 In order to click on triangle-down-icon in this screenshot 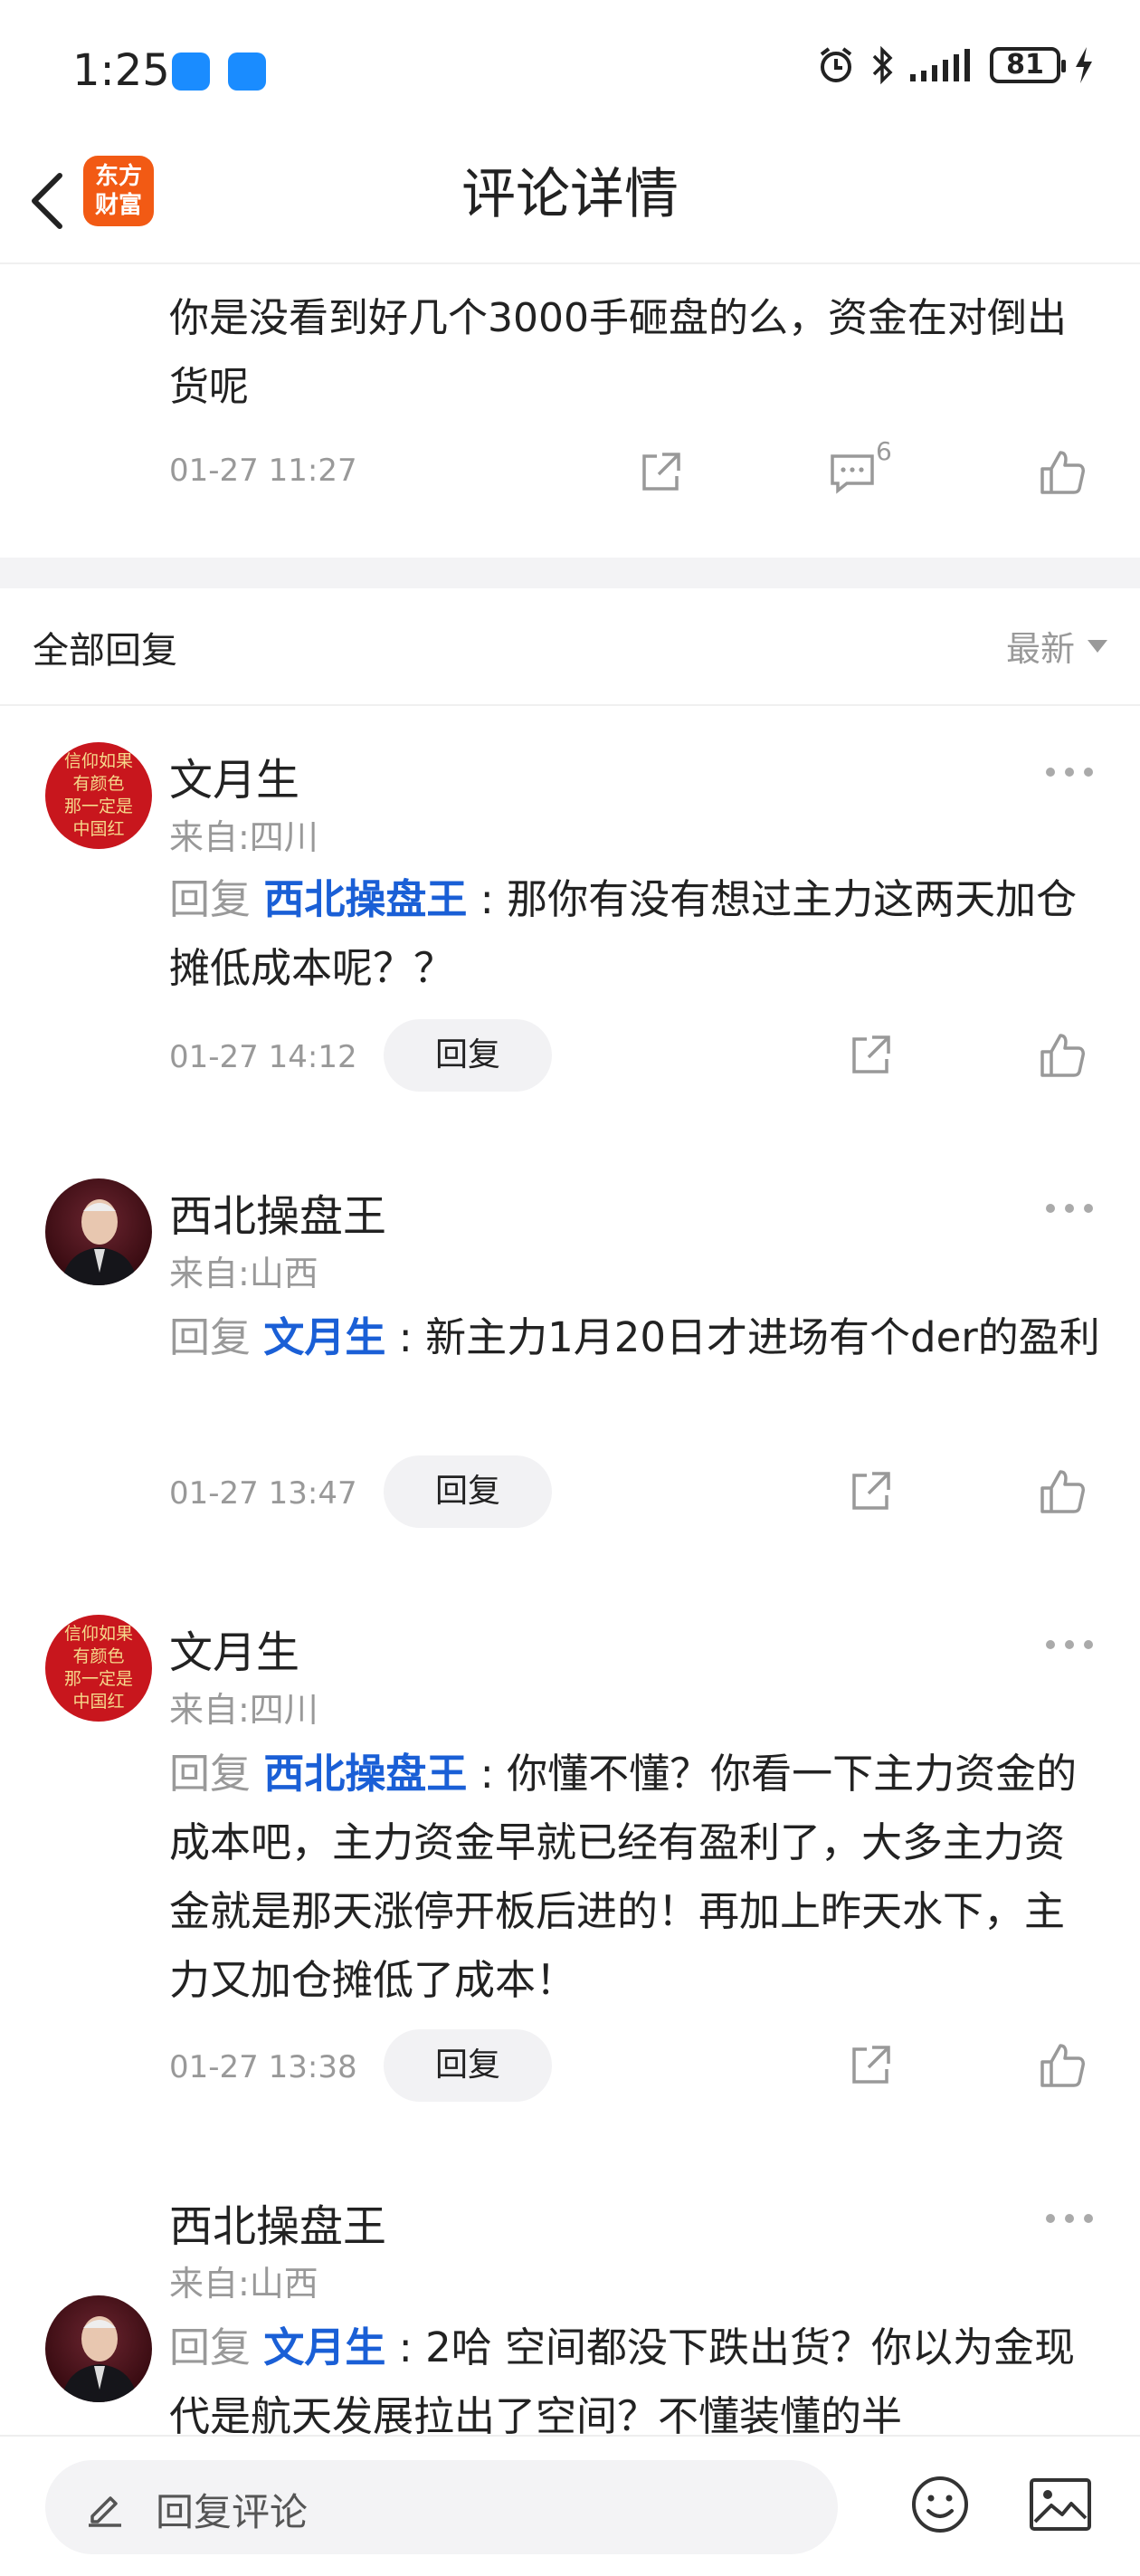, I will do `click(1097, 646)`.